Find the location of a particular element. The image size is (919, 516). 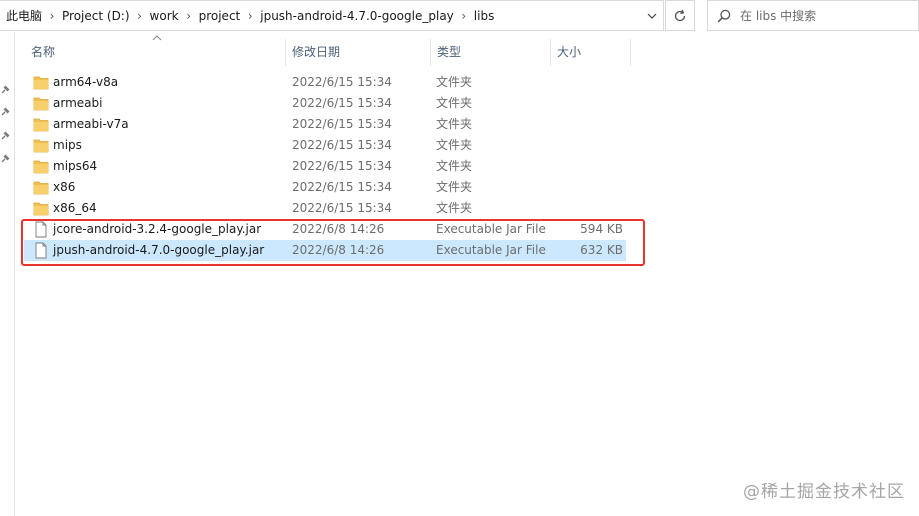

refresh-button is located at coordinates (680, 15).